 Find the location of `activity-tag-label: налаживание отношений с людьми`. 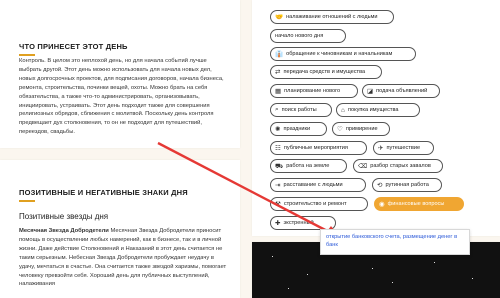

activity-tag-label: налаживание отношений с людьми is located at coordinates (332, 17).